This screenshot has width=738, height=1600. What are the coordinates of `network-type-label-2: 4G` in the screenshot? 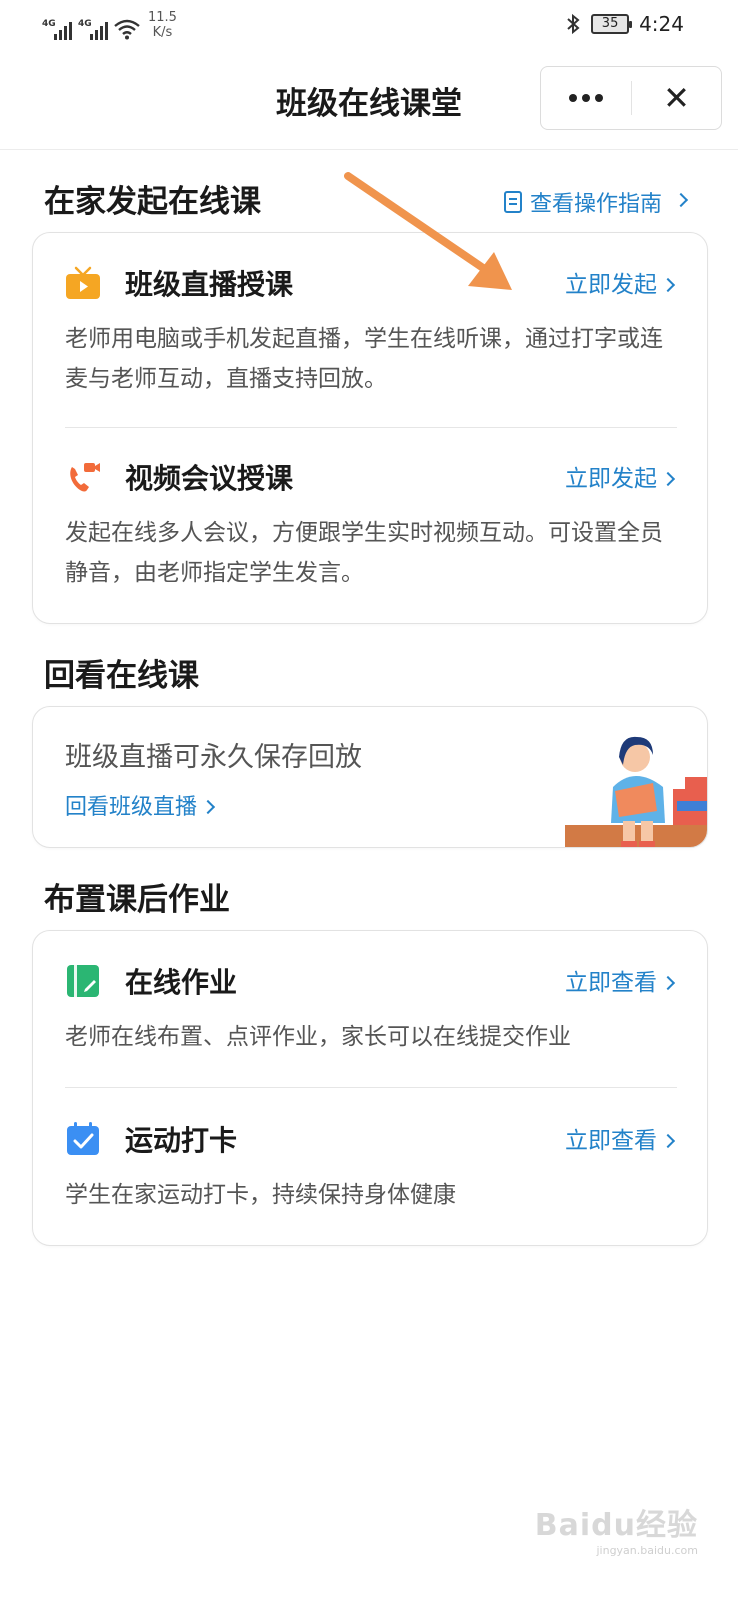 It's located at (85, 24).